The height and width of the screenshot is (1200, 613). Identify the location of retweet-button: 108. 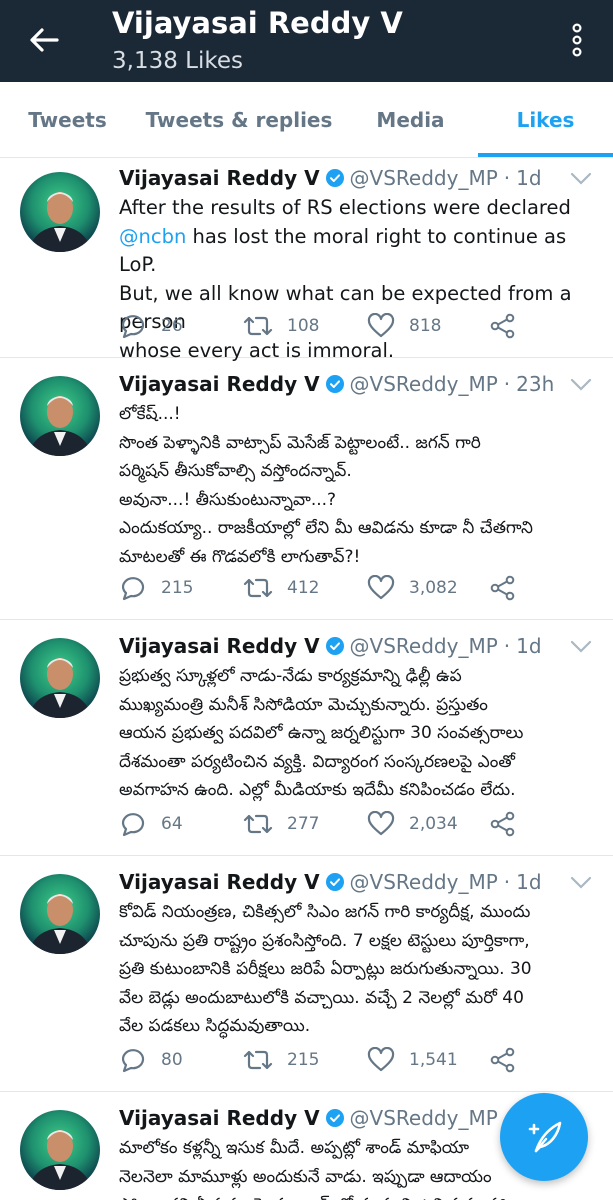
(281, 326).